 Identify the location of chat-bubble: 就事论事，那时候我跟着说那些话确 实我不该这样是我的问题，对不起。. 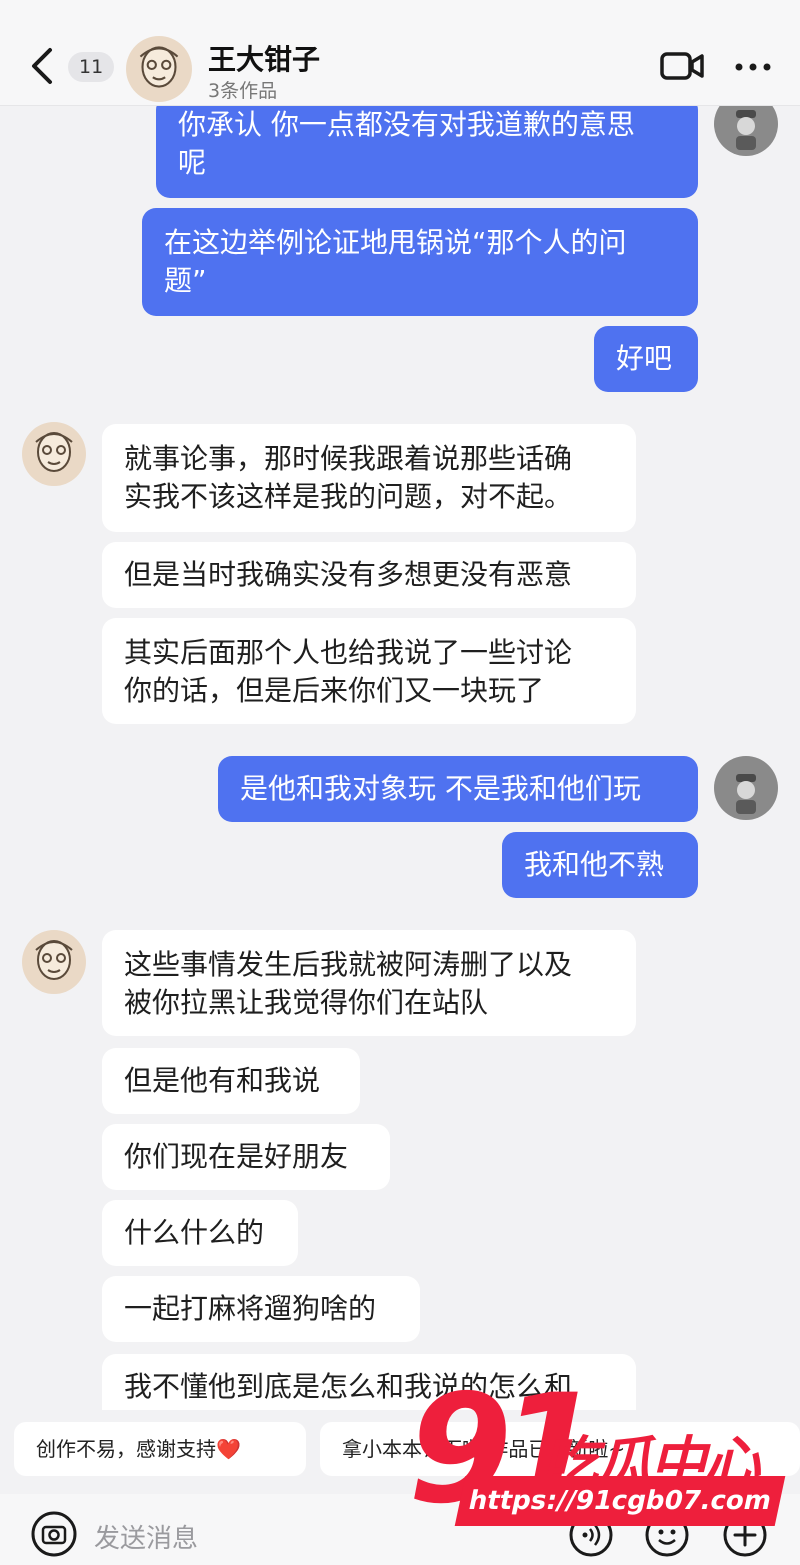
(369, 478).